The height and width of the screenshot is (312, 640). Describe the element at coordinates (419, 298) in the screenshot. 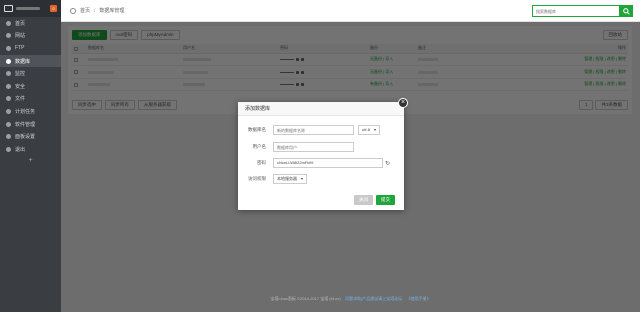

I see `manual-link: 《使用手册》` at that location.